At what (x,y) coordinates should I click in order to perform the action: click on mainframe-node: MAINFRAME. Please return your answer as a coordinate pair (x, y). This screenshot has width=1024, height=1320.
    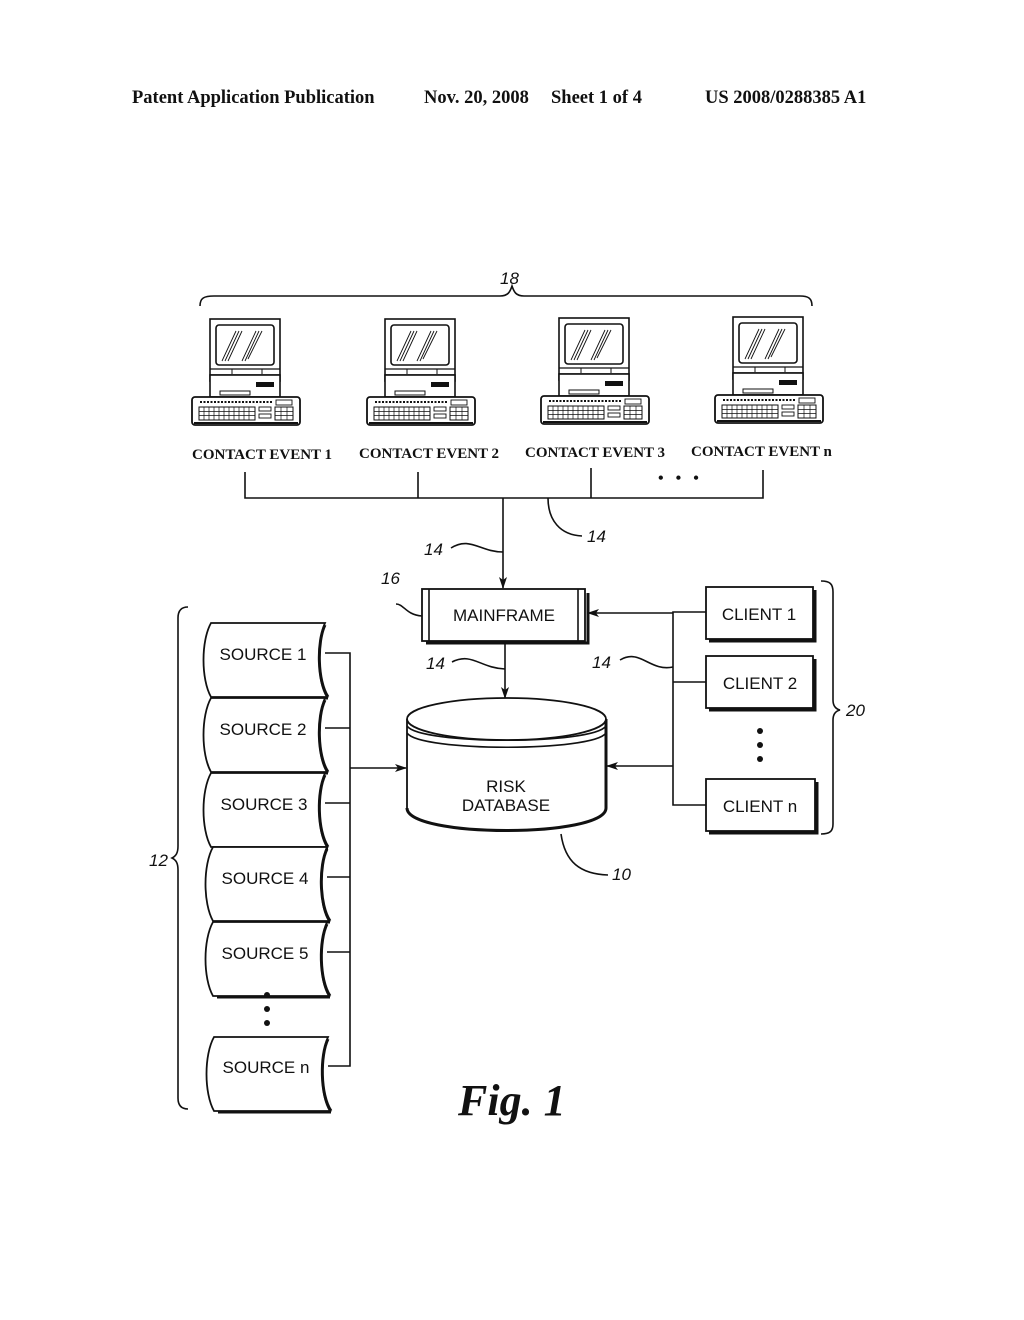
    Looking at the image, I should click on (505, 616).